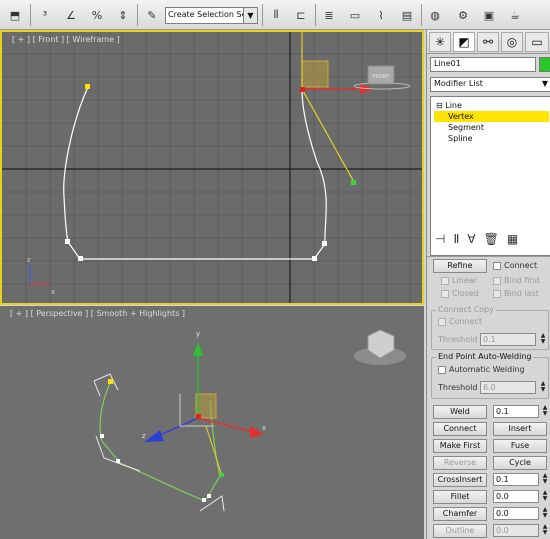 Image resolution: width=550 pixels, height=539 pixels. Describe the element at coordinates (520, 429) in the screenshot. I see `insert-button: Insert` at that location.